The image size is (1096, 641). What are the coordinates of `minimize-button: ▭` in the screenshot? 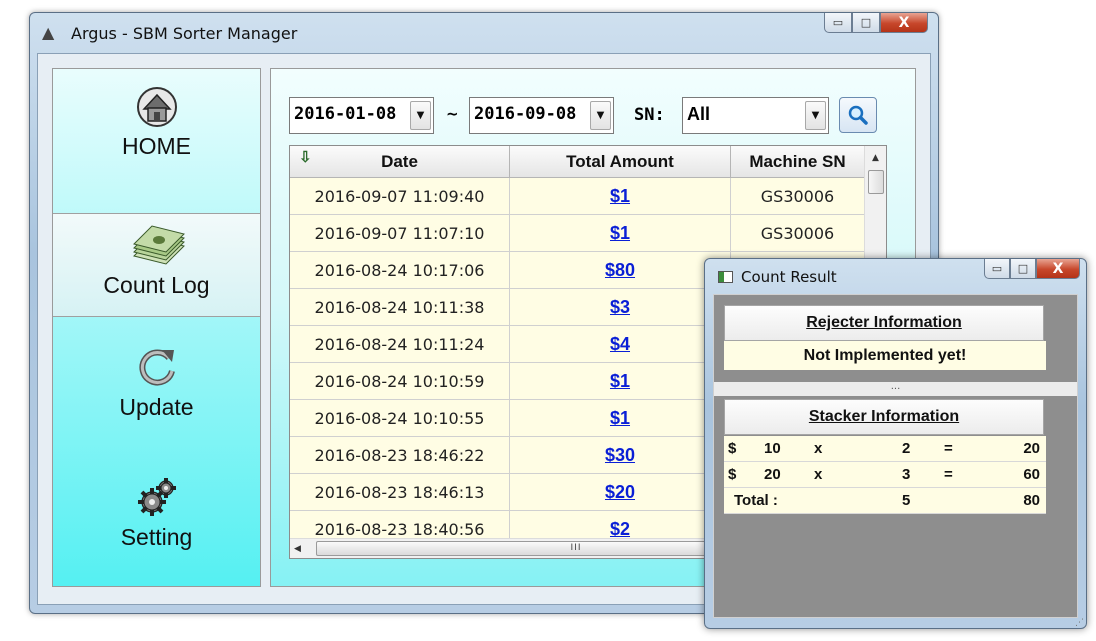 It's located at (838, 23).